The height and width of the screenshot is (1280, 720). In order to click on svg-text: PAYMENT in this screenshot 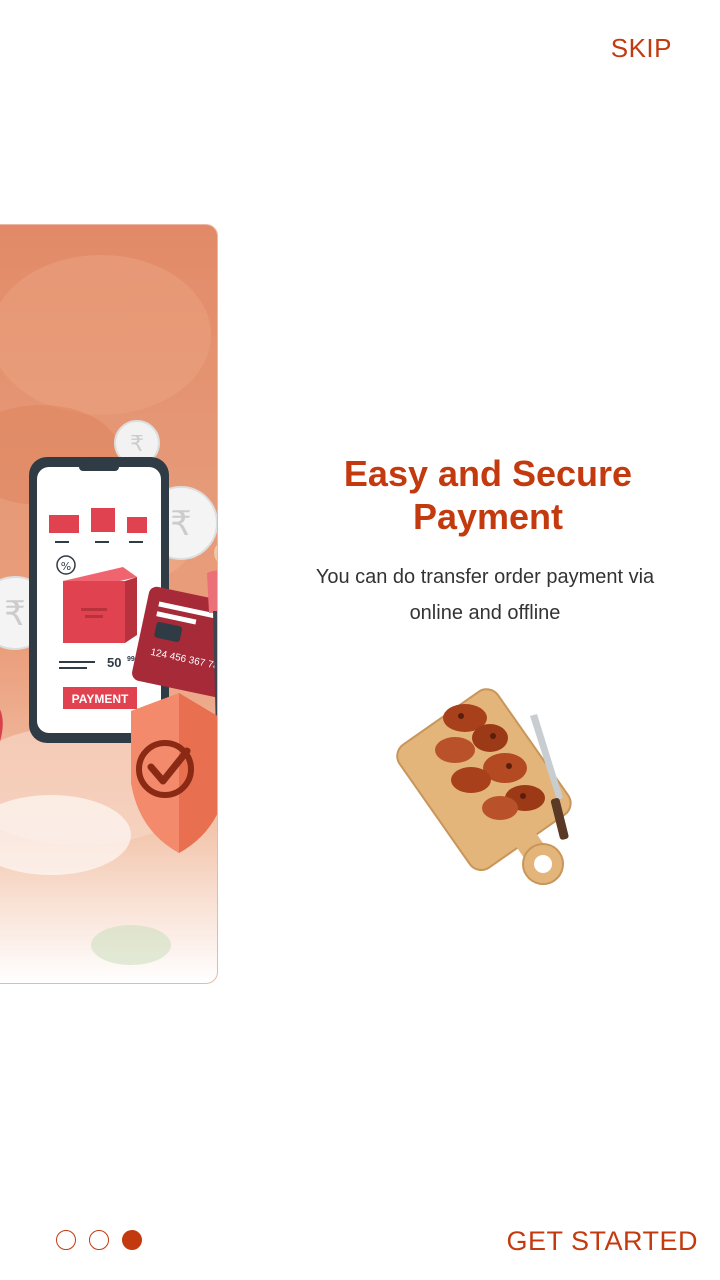, I will do `click(100, 699)`.